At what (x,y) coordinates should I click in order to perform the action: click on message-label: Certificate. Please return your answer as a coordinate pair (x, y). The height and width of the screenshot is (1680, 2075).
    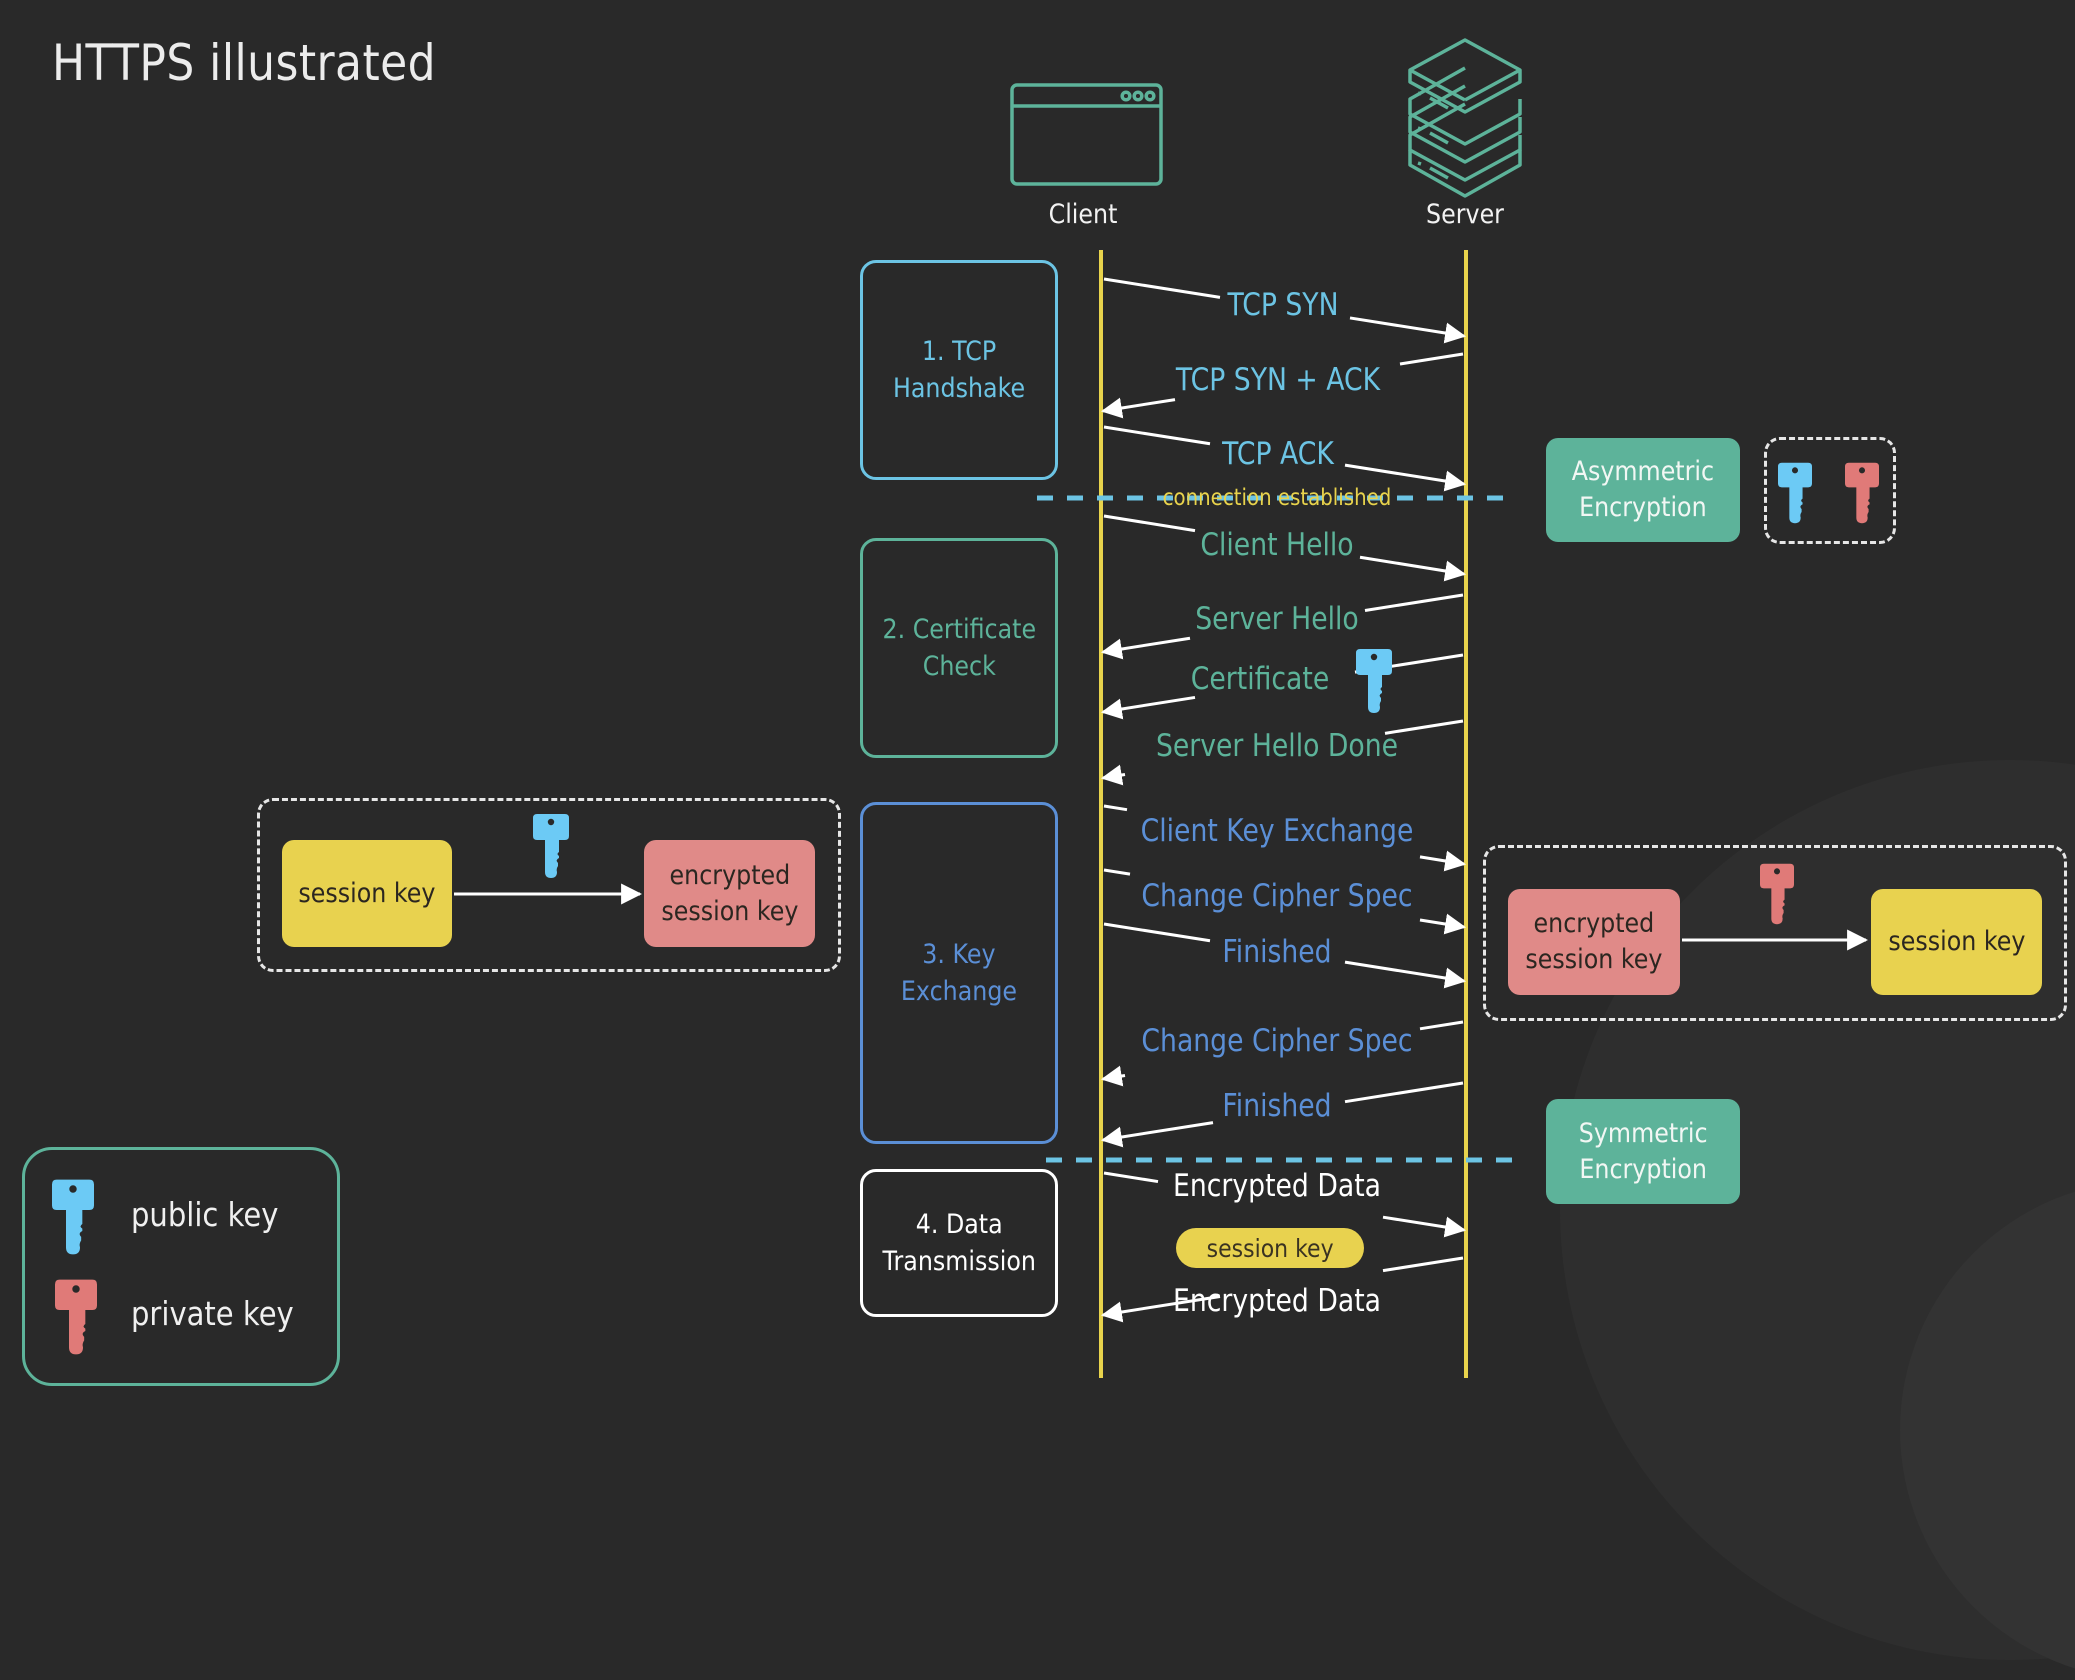
    Looking at the image, I should click on (1260, 679).